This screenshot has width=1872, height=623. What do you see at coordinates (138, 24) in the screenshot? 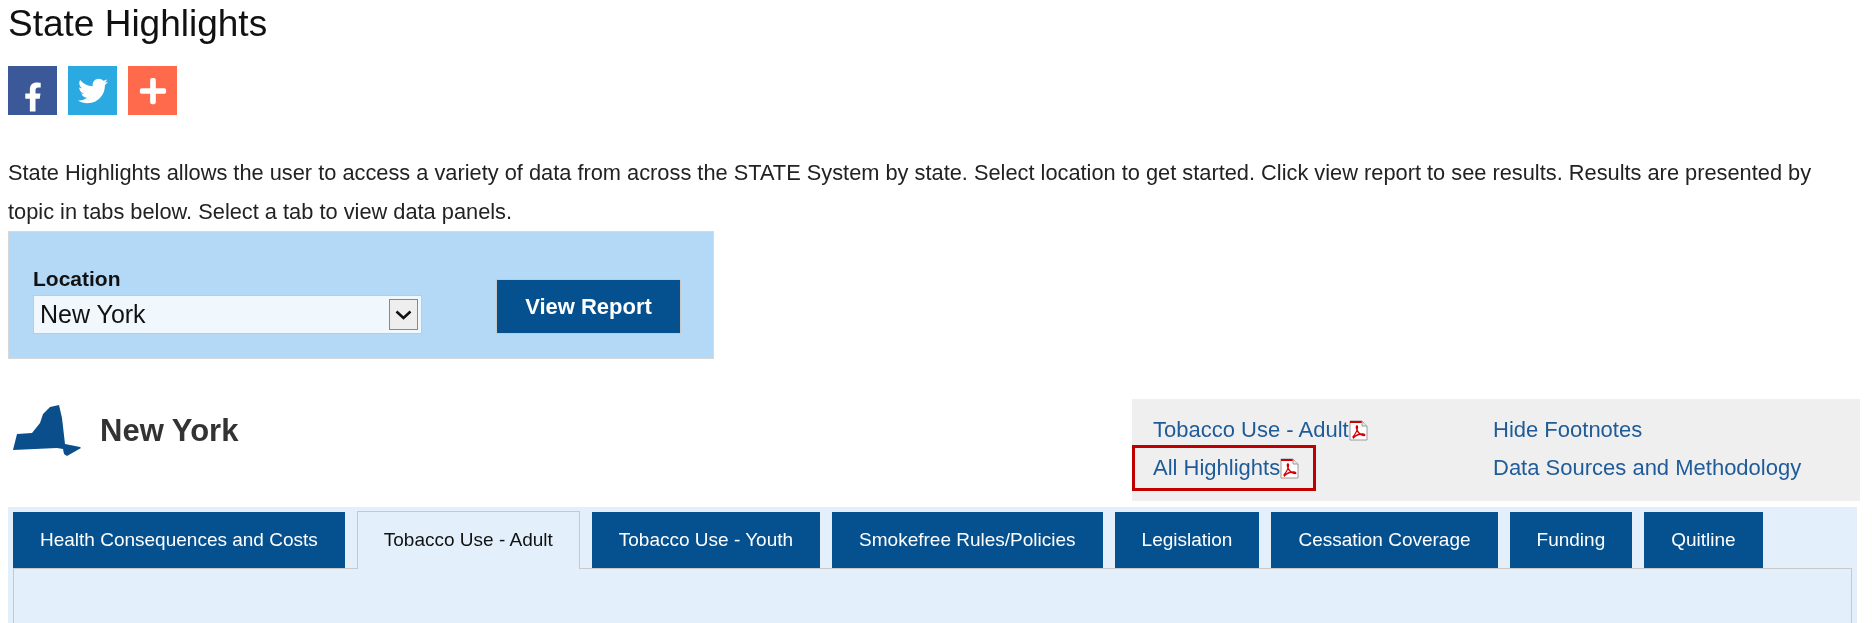
I see `page-title: State Highlights` at bounding box center [138, 24].